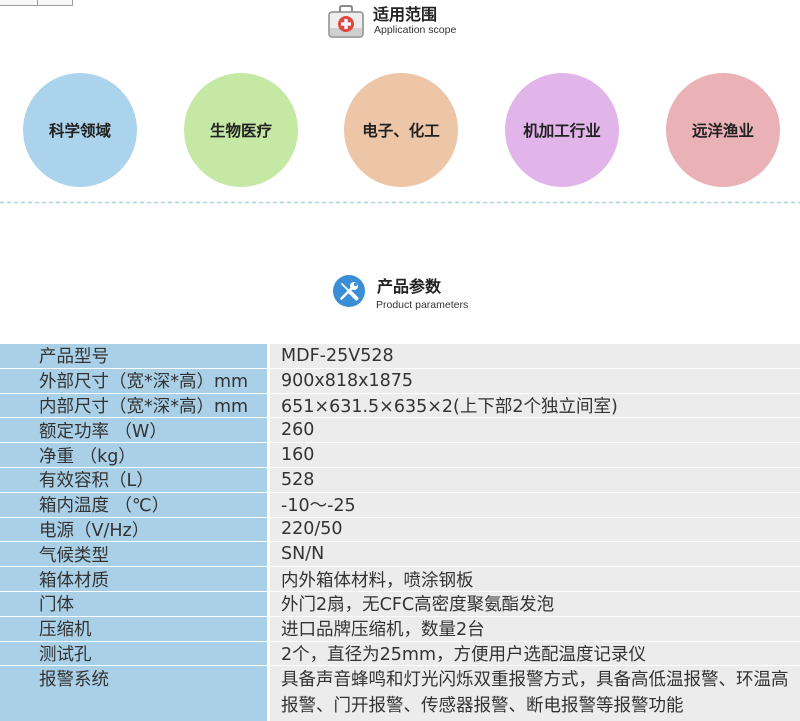 This screenshot has width=800, height=721. I want to click on scope-circle-biomedical: 生物医疗, so click(241, 130).